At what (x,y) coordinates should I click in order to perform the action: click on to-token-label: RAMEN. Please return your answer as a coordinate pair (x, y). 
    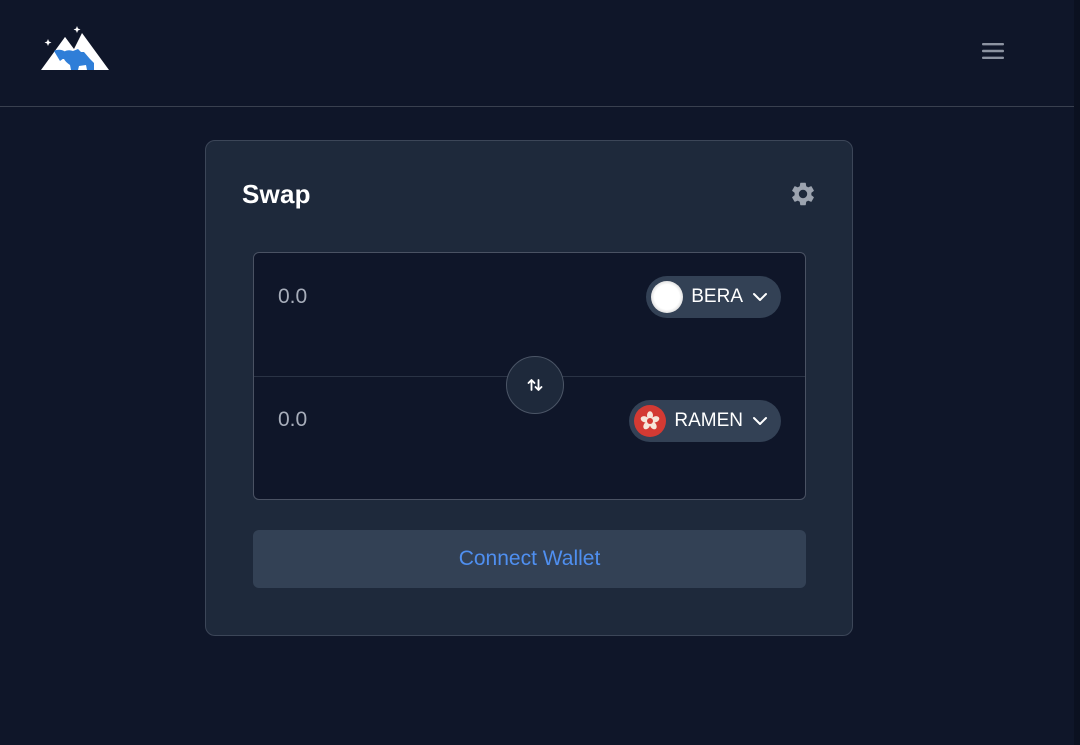
    Looking at the image, I should click on (708, 420).